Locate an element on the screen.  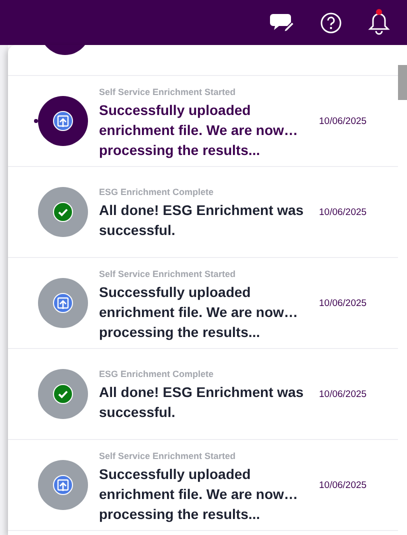
scrollbar is located at coordinates (402, 290).